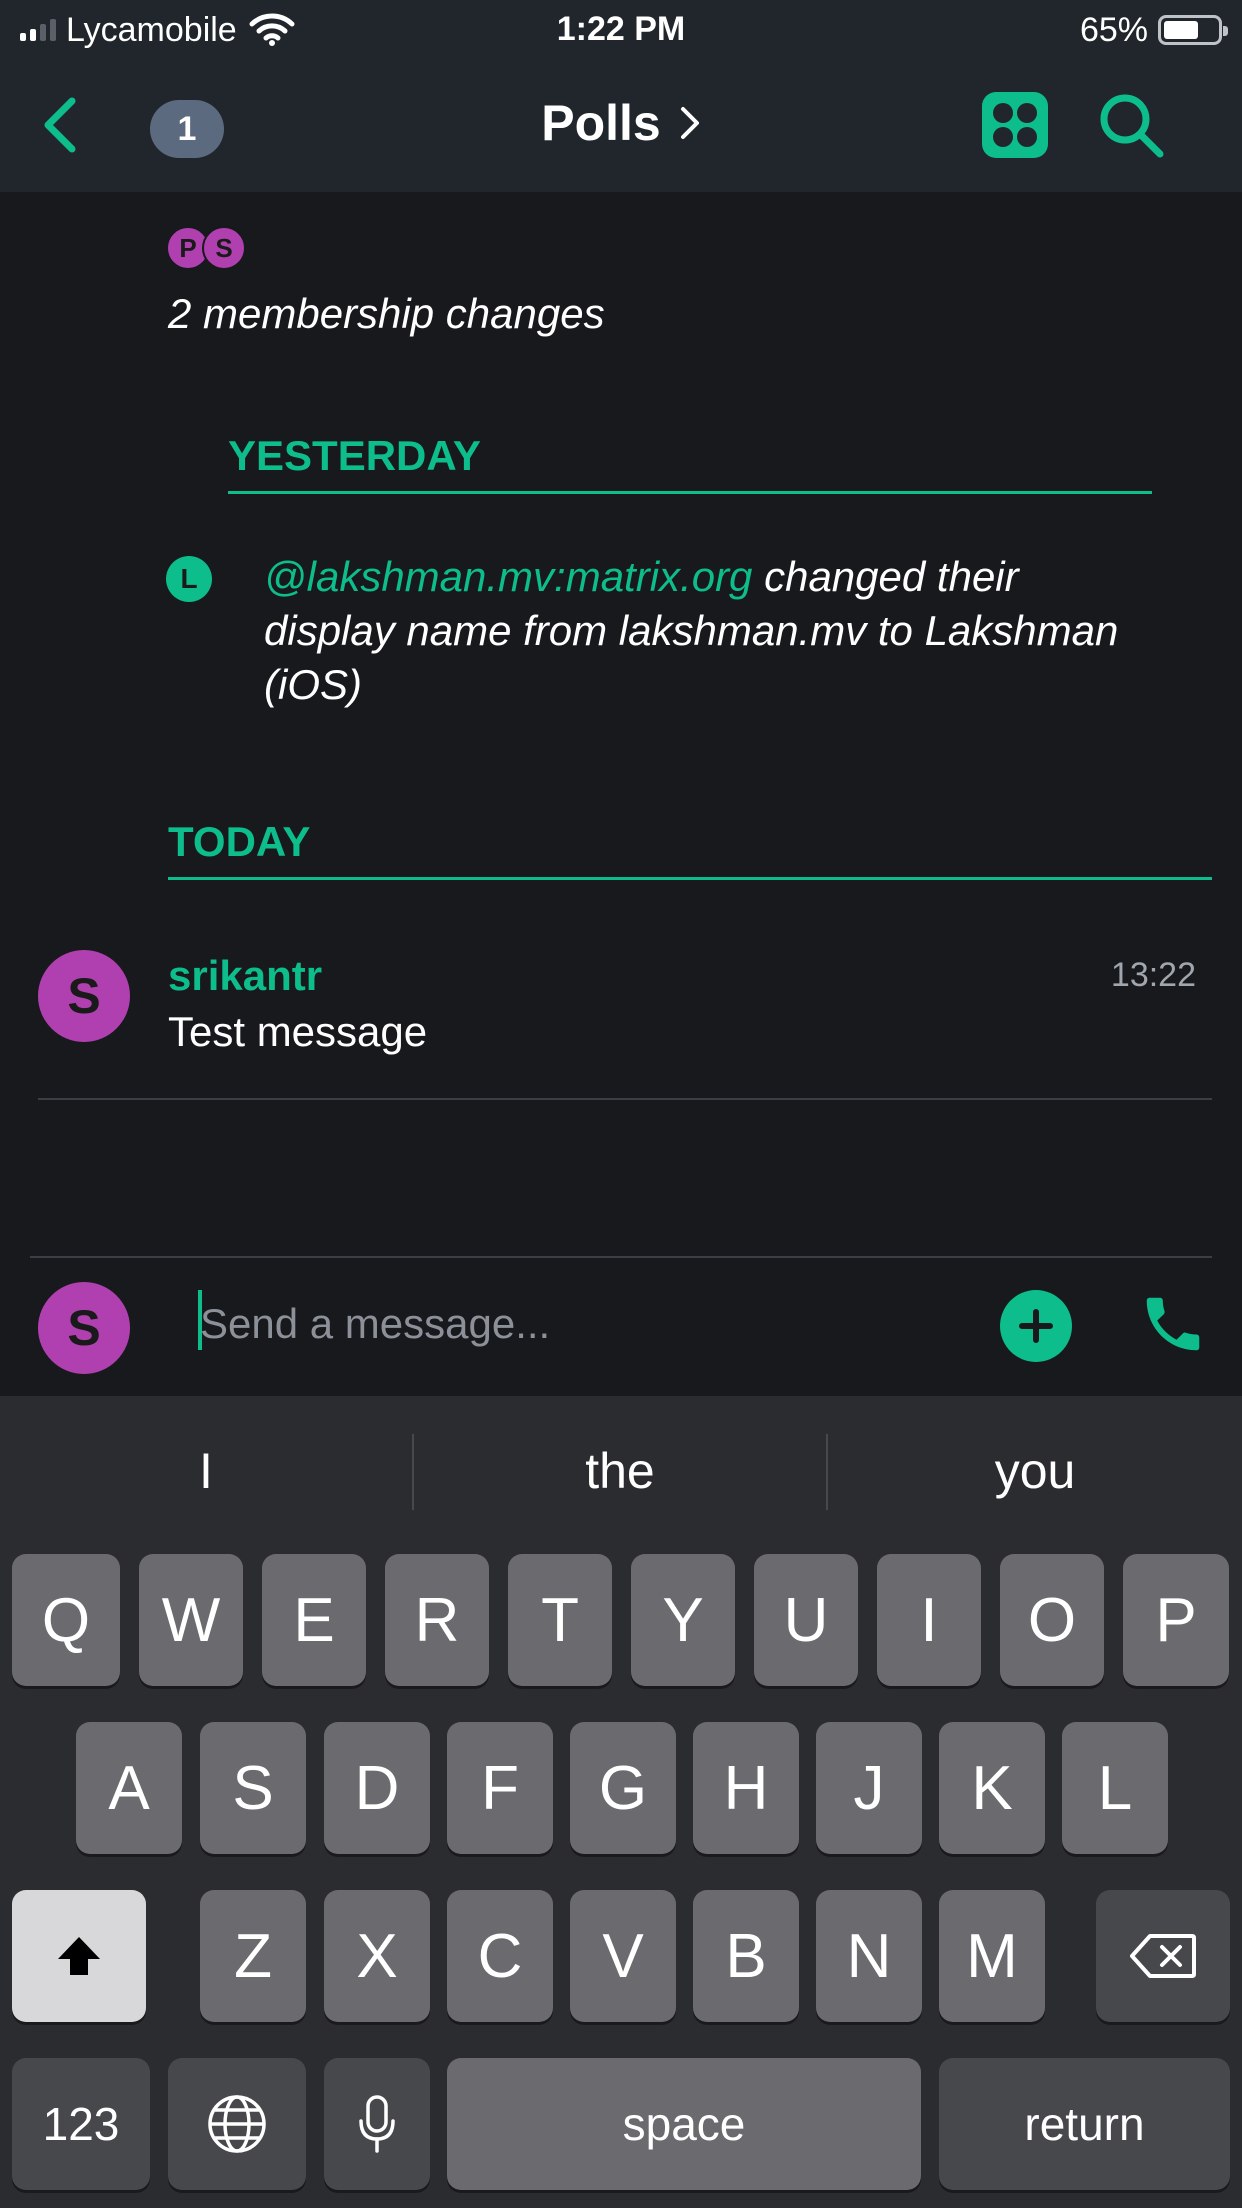 The width and height of the screenshot is (1242, 2208). What do you see at coordinates (224, 248) in the screenshot?
I see `avatar: S` at bounding box center [224, 248].